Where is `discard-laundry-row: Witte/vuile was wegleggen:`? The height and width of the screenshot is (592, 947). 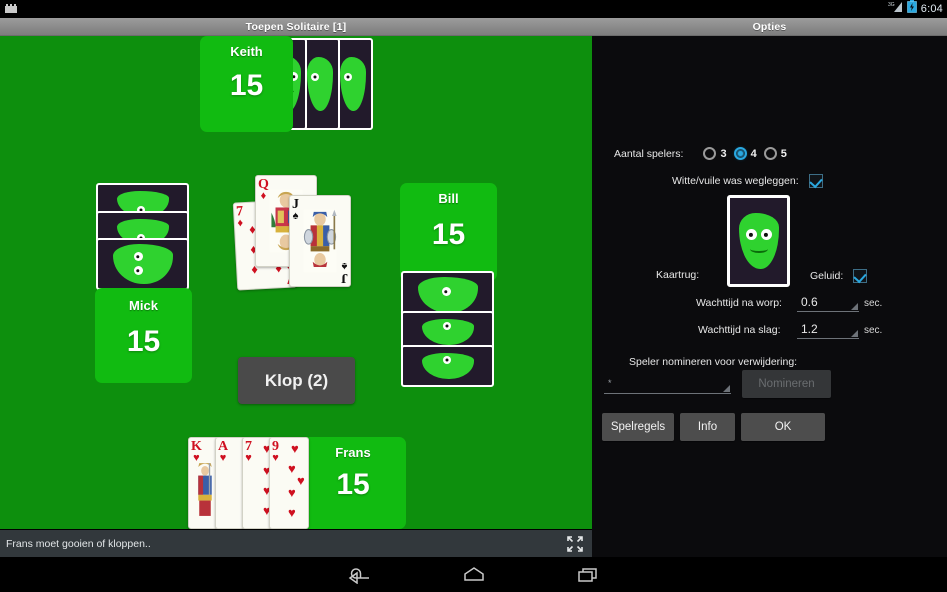 discard-laundry-row: Witte/vuile was wegleggen: is located at coordinates (747, 181).